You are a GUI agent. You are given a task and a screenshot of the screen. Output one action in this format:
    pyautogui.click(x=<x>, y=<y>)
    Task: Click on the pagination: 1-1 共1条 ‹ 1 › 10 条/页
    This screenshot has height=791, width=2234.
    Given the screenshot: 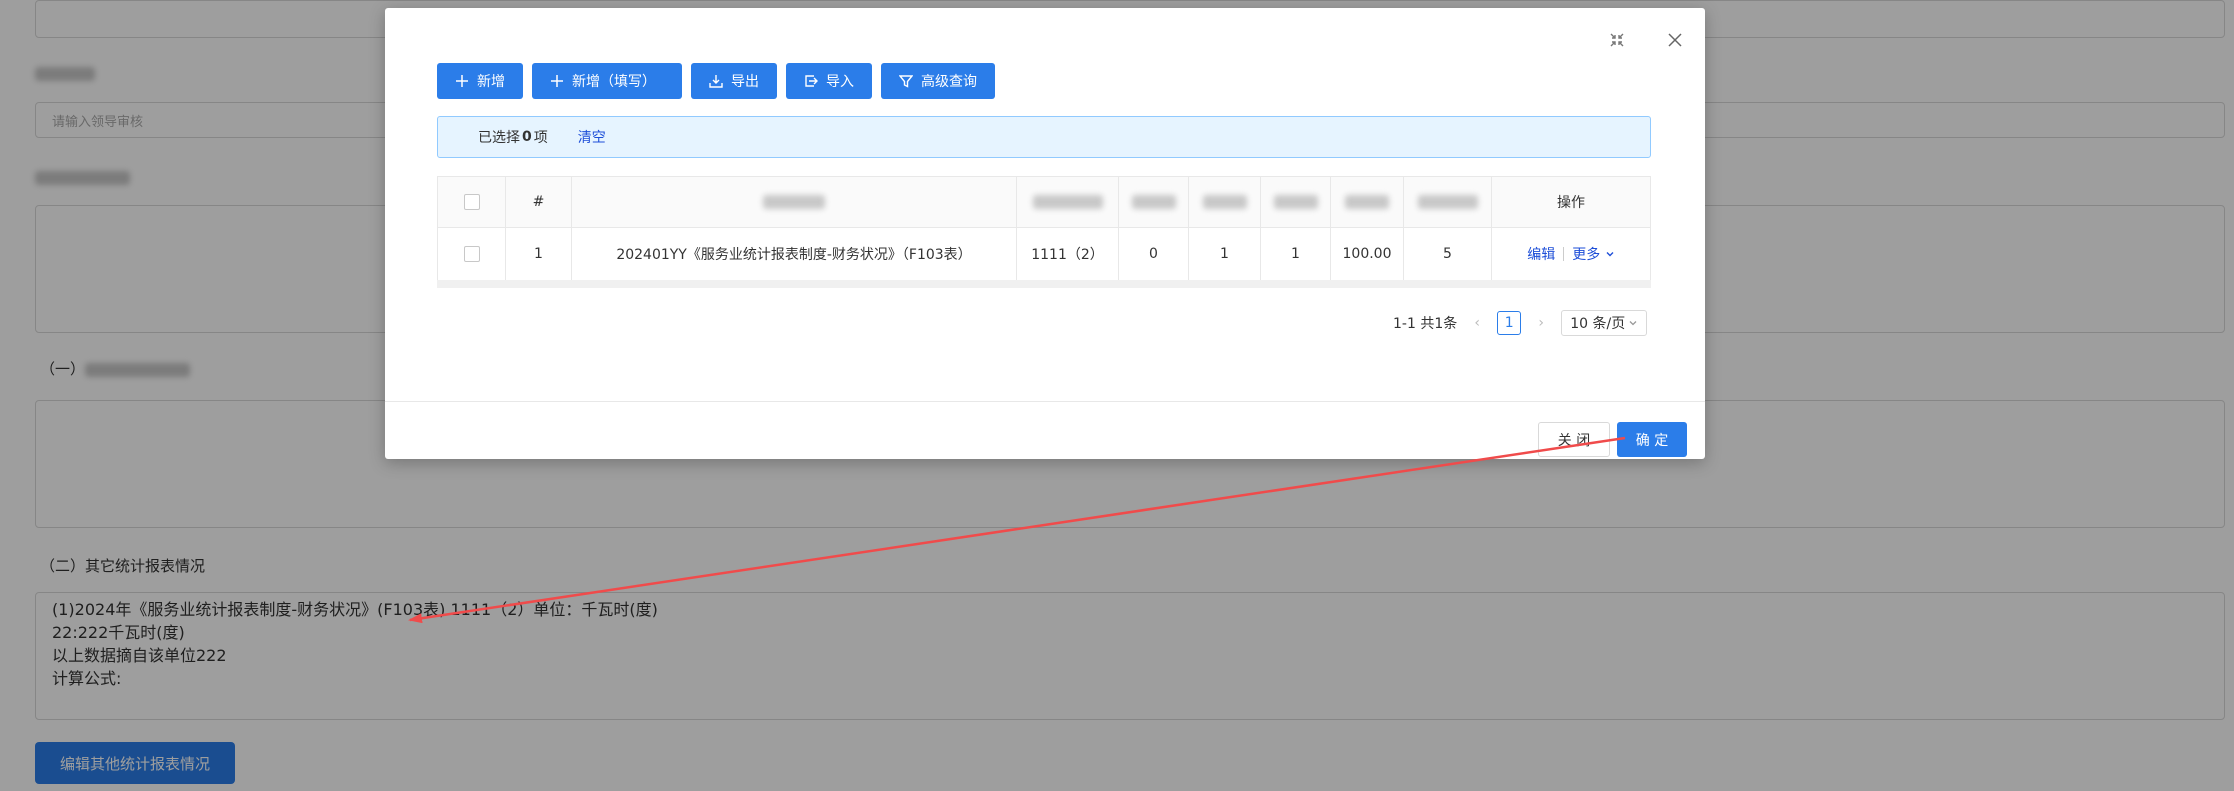 What is the action you would take?
    pyautogui.click(x=1520, y=323)
    